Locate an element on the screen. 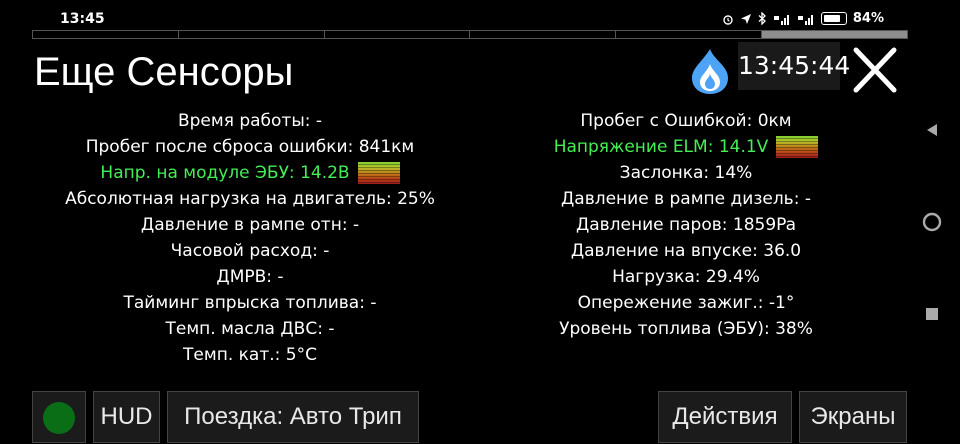 The image size is (960, 444). sensor-label: Часовой расход: - is located at coordinates (250, 251).